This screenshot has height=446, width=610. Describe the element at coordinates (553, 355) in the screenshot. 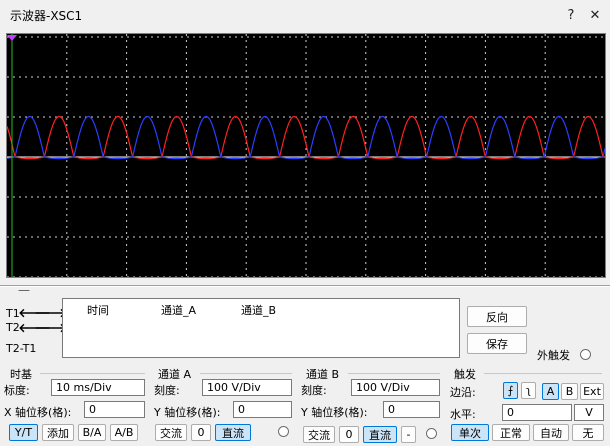

I see `ext-trigger-label: 外触发` at that location.